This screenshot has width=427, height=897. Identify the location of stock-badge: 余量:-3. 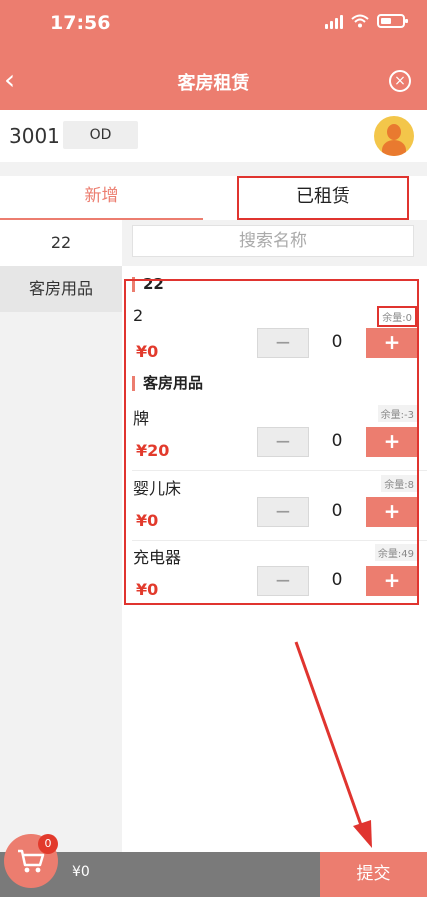
(397, 413).